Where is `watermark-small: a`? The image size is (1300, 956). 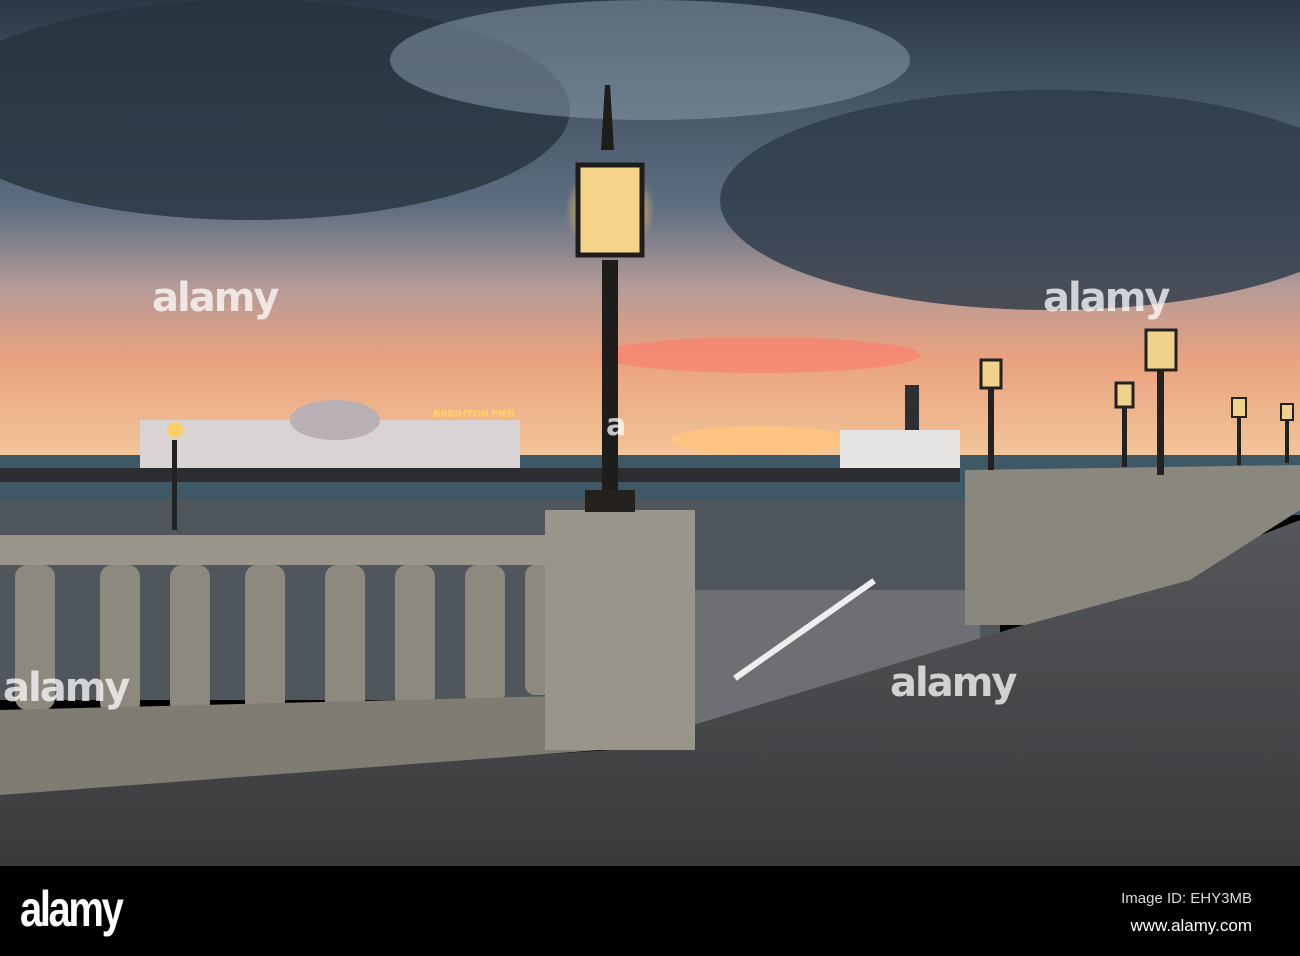
watermark-small: a is located at coordinates (616, 425).